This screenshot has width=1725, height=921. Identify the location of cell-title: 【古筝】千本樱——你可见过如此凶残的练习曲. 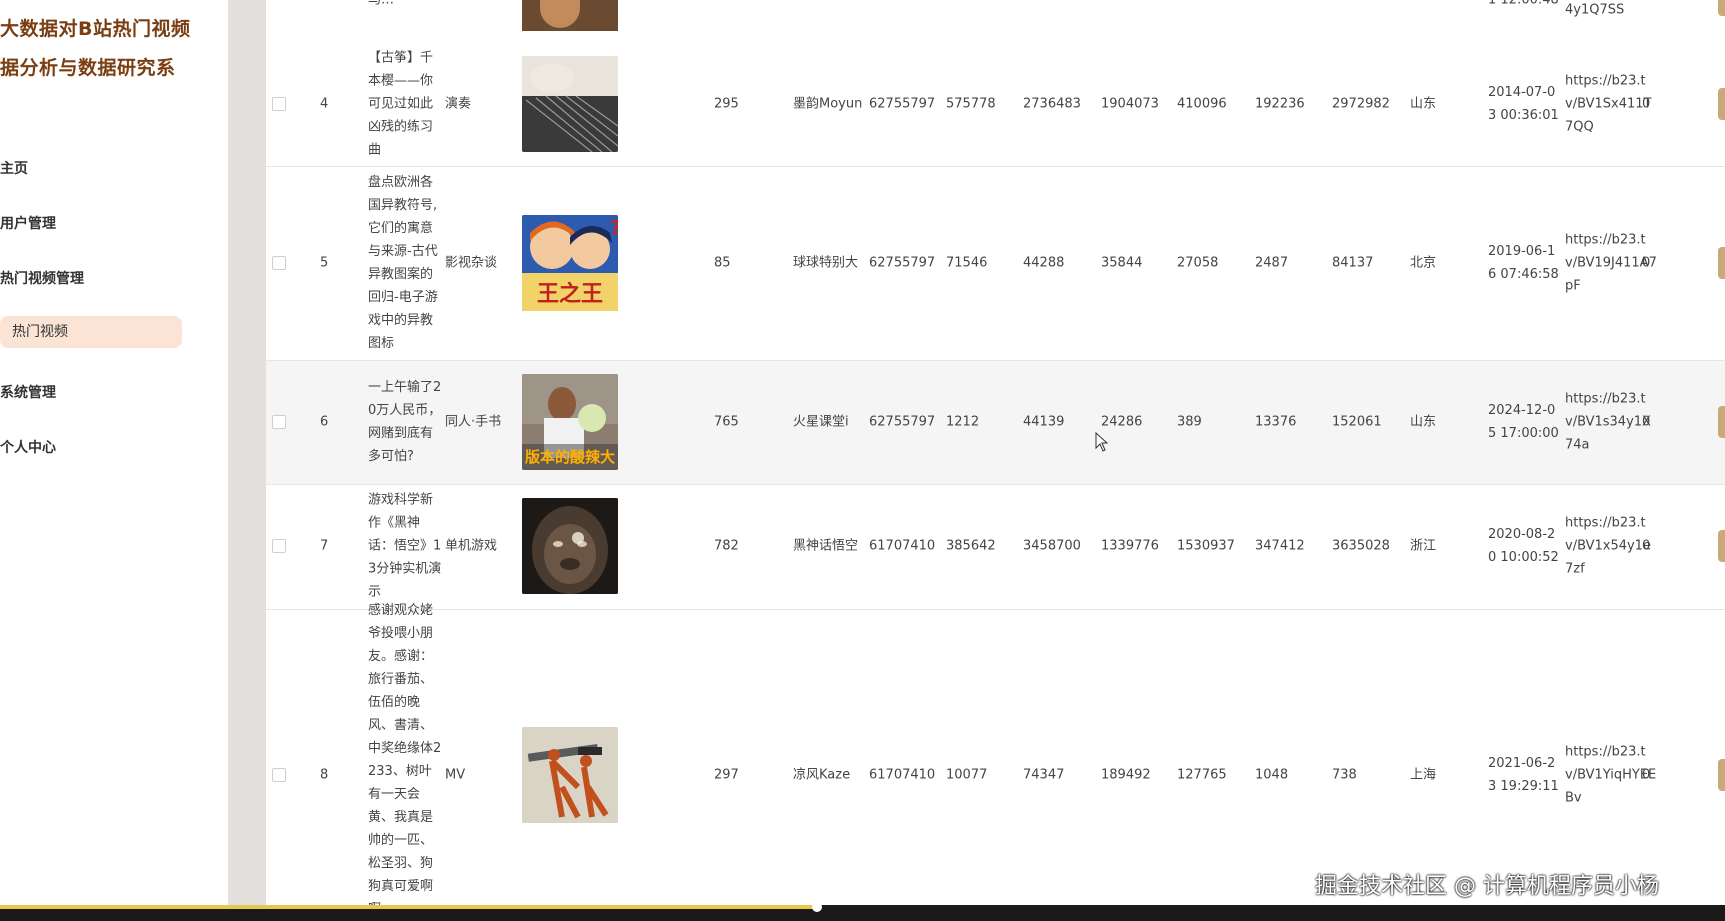
(401, 104).